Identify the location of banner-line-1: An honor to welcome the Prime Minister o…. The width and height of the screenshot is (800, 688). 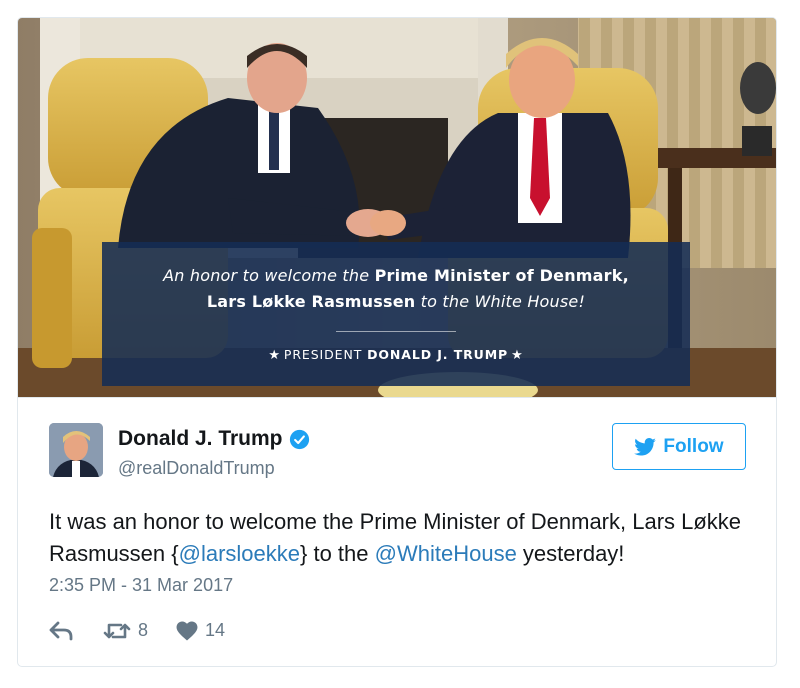
(396, 276).